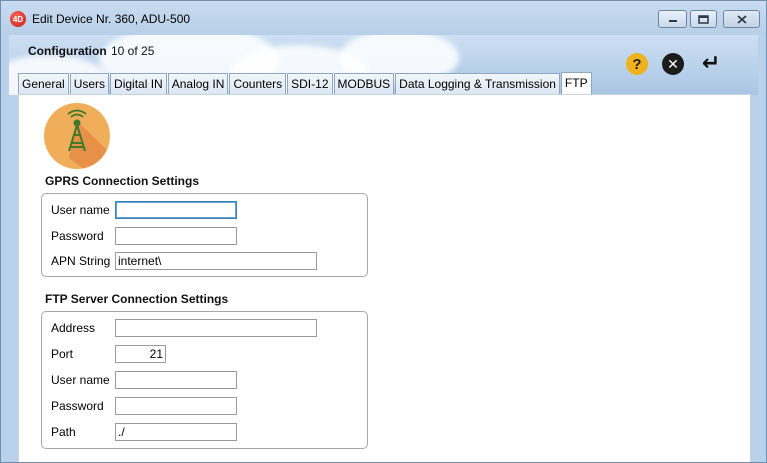  What do you see at coordinates (364, 83) in the screenshot?
I see `tab-modbus: MODBUS` at bounding box center [364, 83].